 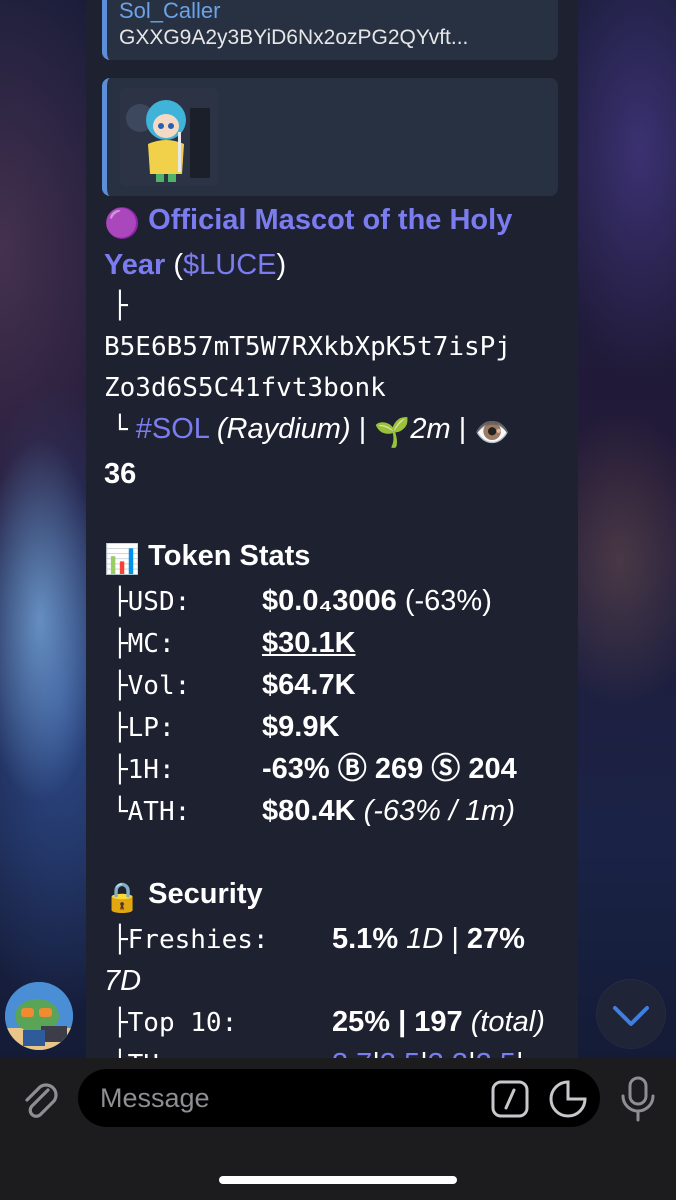 What do you see at coordinates (492, 433) in the screenshot?
I see `eye-icon: 👁️` at bounding box center [492, 433].